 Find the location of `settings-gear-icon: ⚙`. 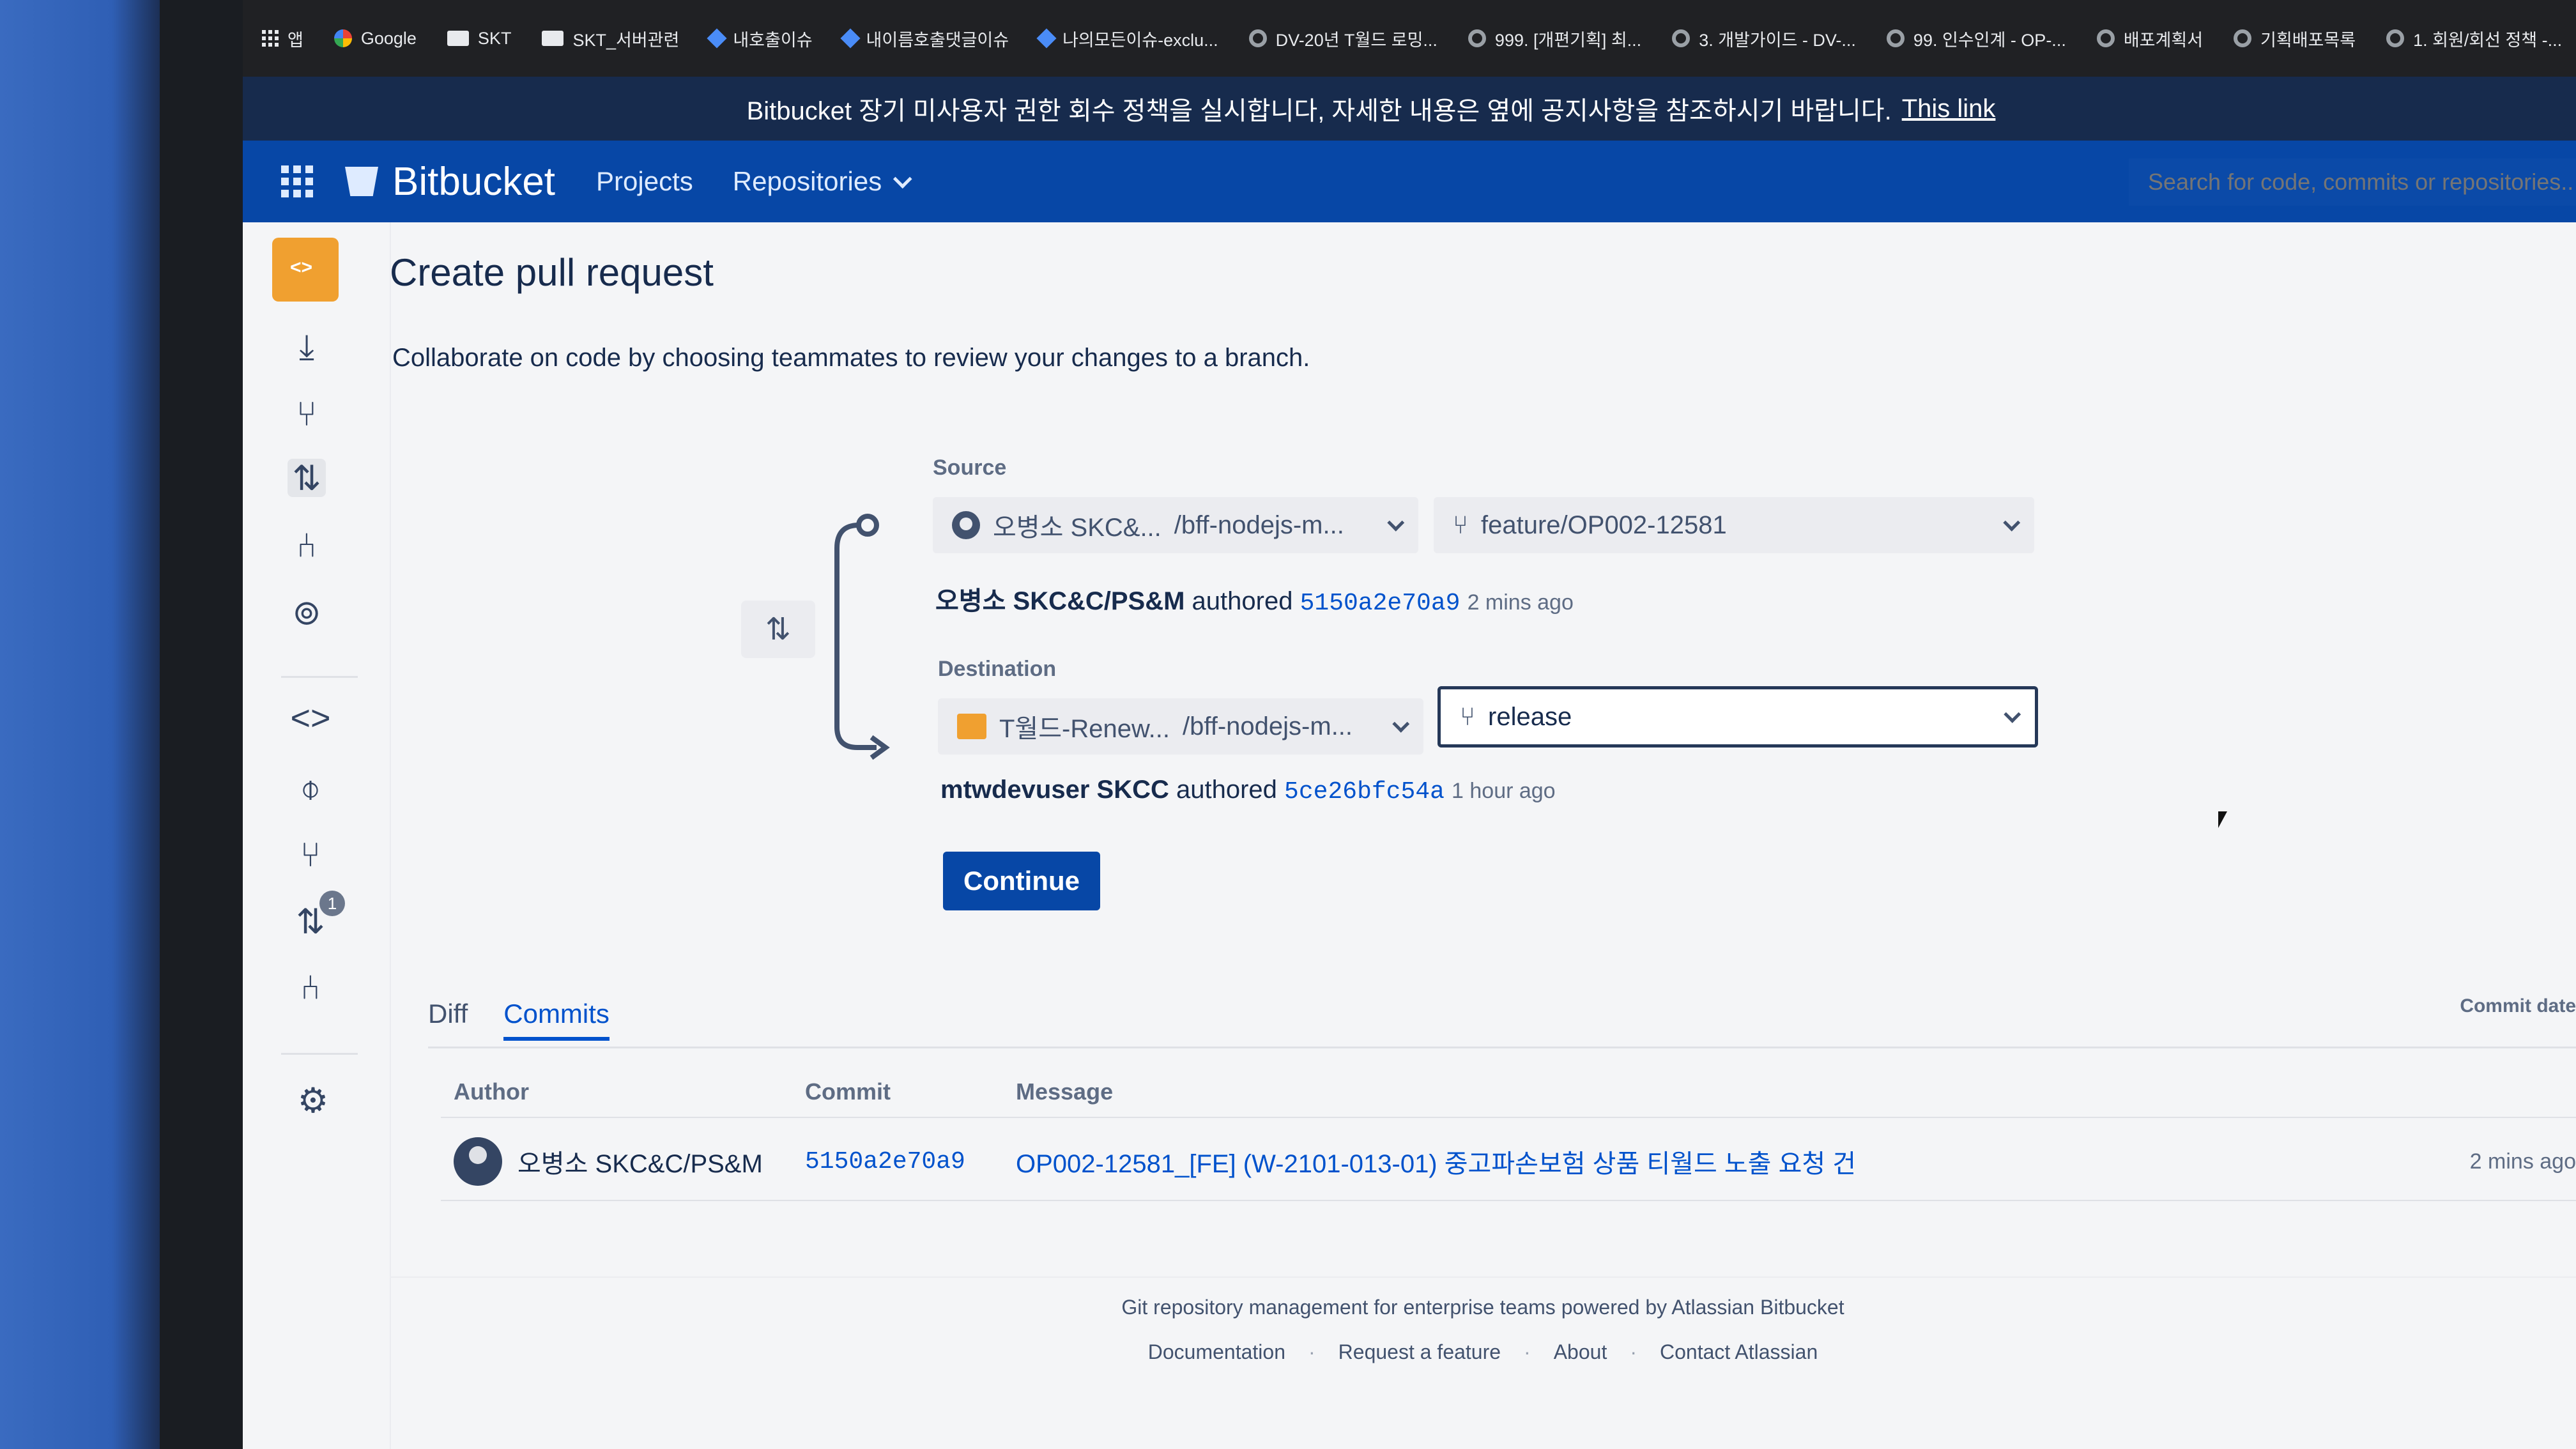

settings-gear-icon: ⚙ is located at coordinates (313, 1100).